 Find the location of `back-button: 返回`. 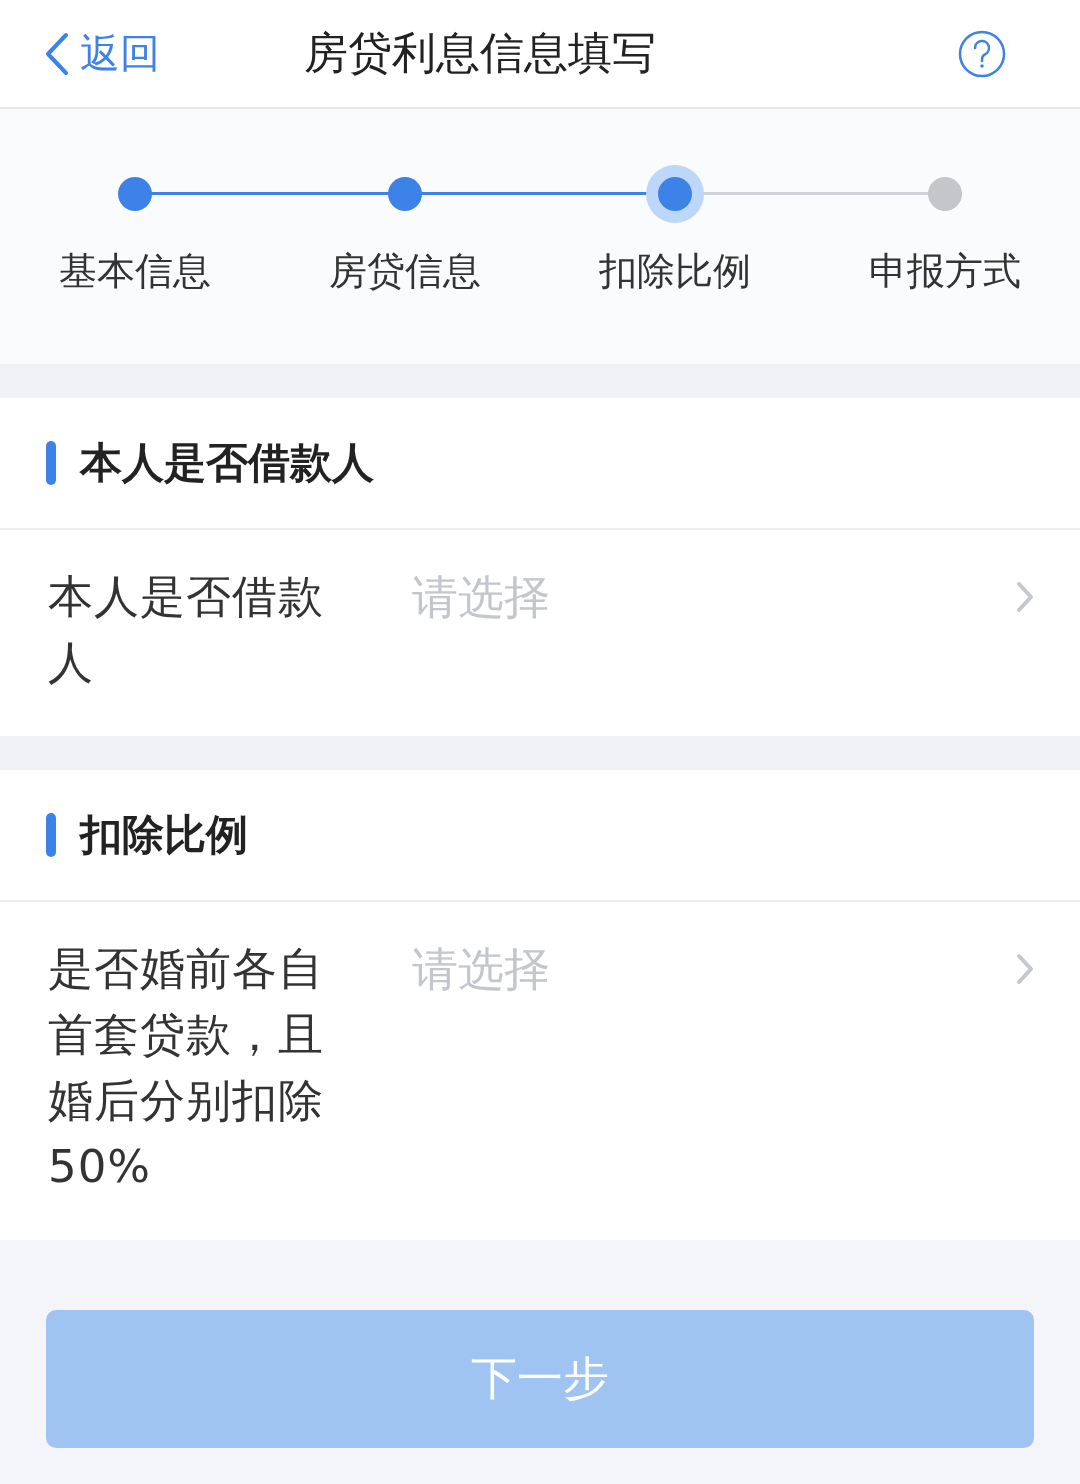

back-button: 返回 is located at coordinates (102, 53).